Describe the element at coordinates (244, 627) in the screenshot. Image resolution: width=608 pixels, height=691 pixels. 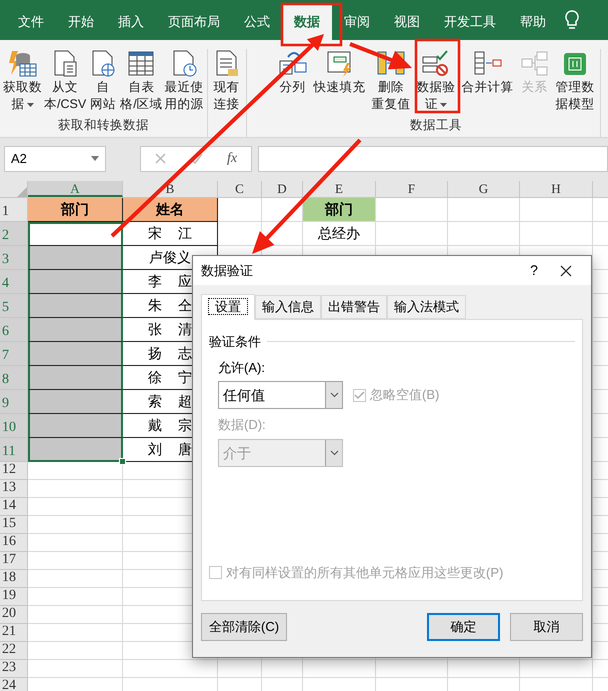
I see `dialog-button: 全部清除(C)` at that location.